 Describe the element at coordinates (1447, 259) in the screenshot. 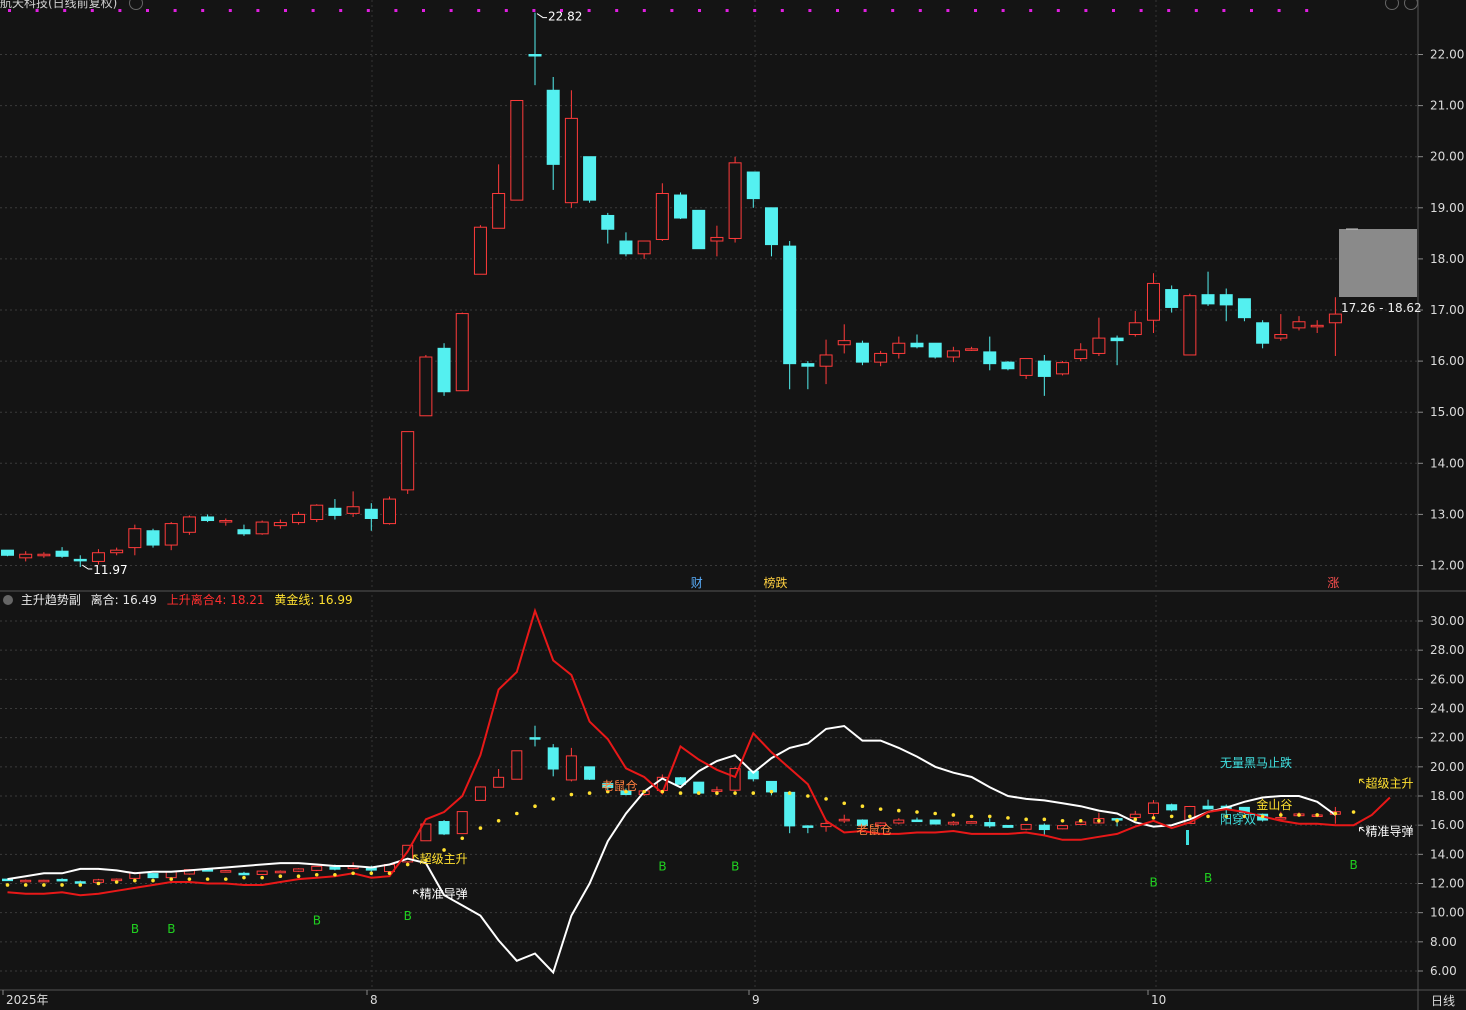

I see `price-tick-label: 18.00` at that location.